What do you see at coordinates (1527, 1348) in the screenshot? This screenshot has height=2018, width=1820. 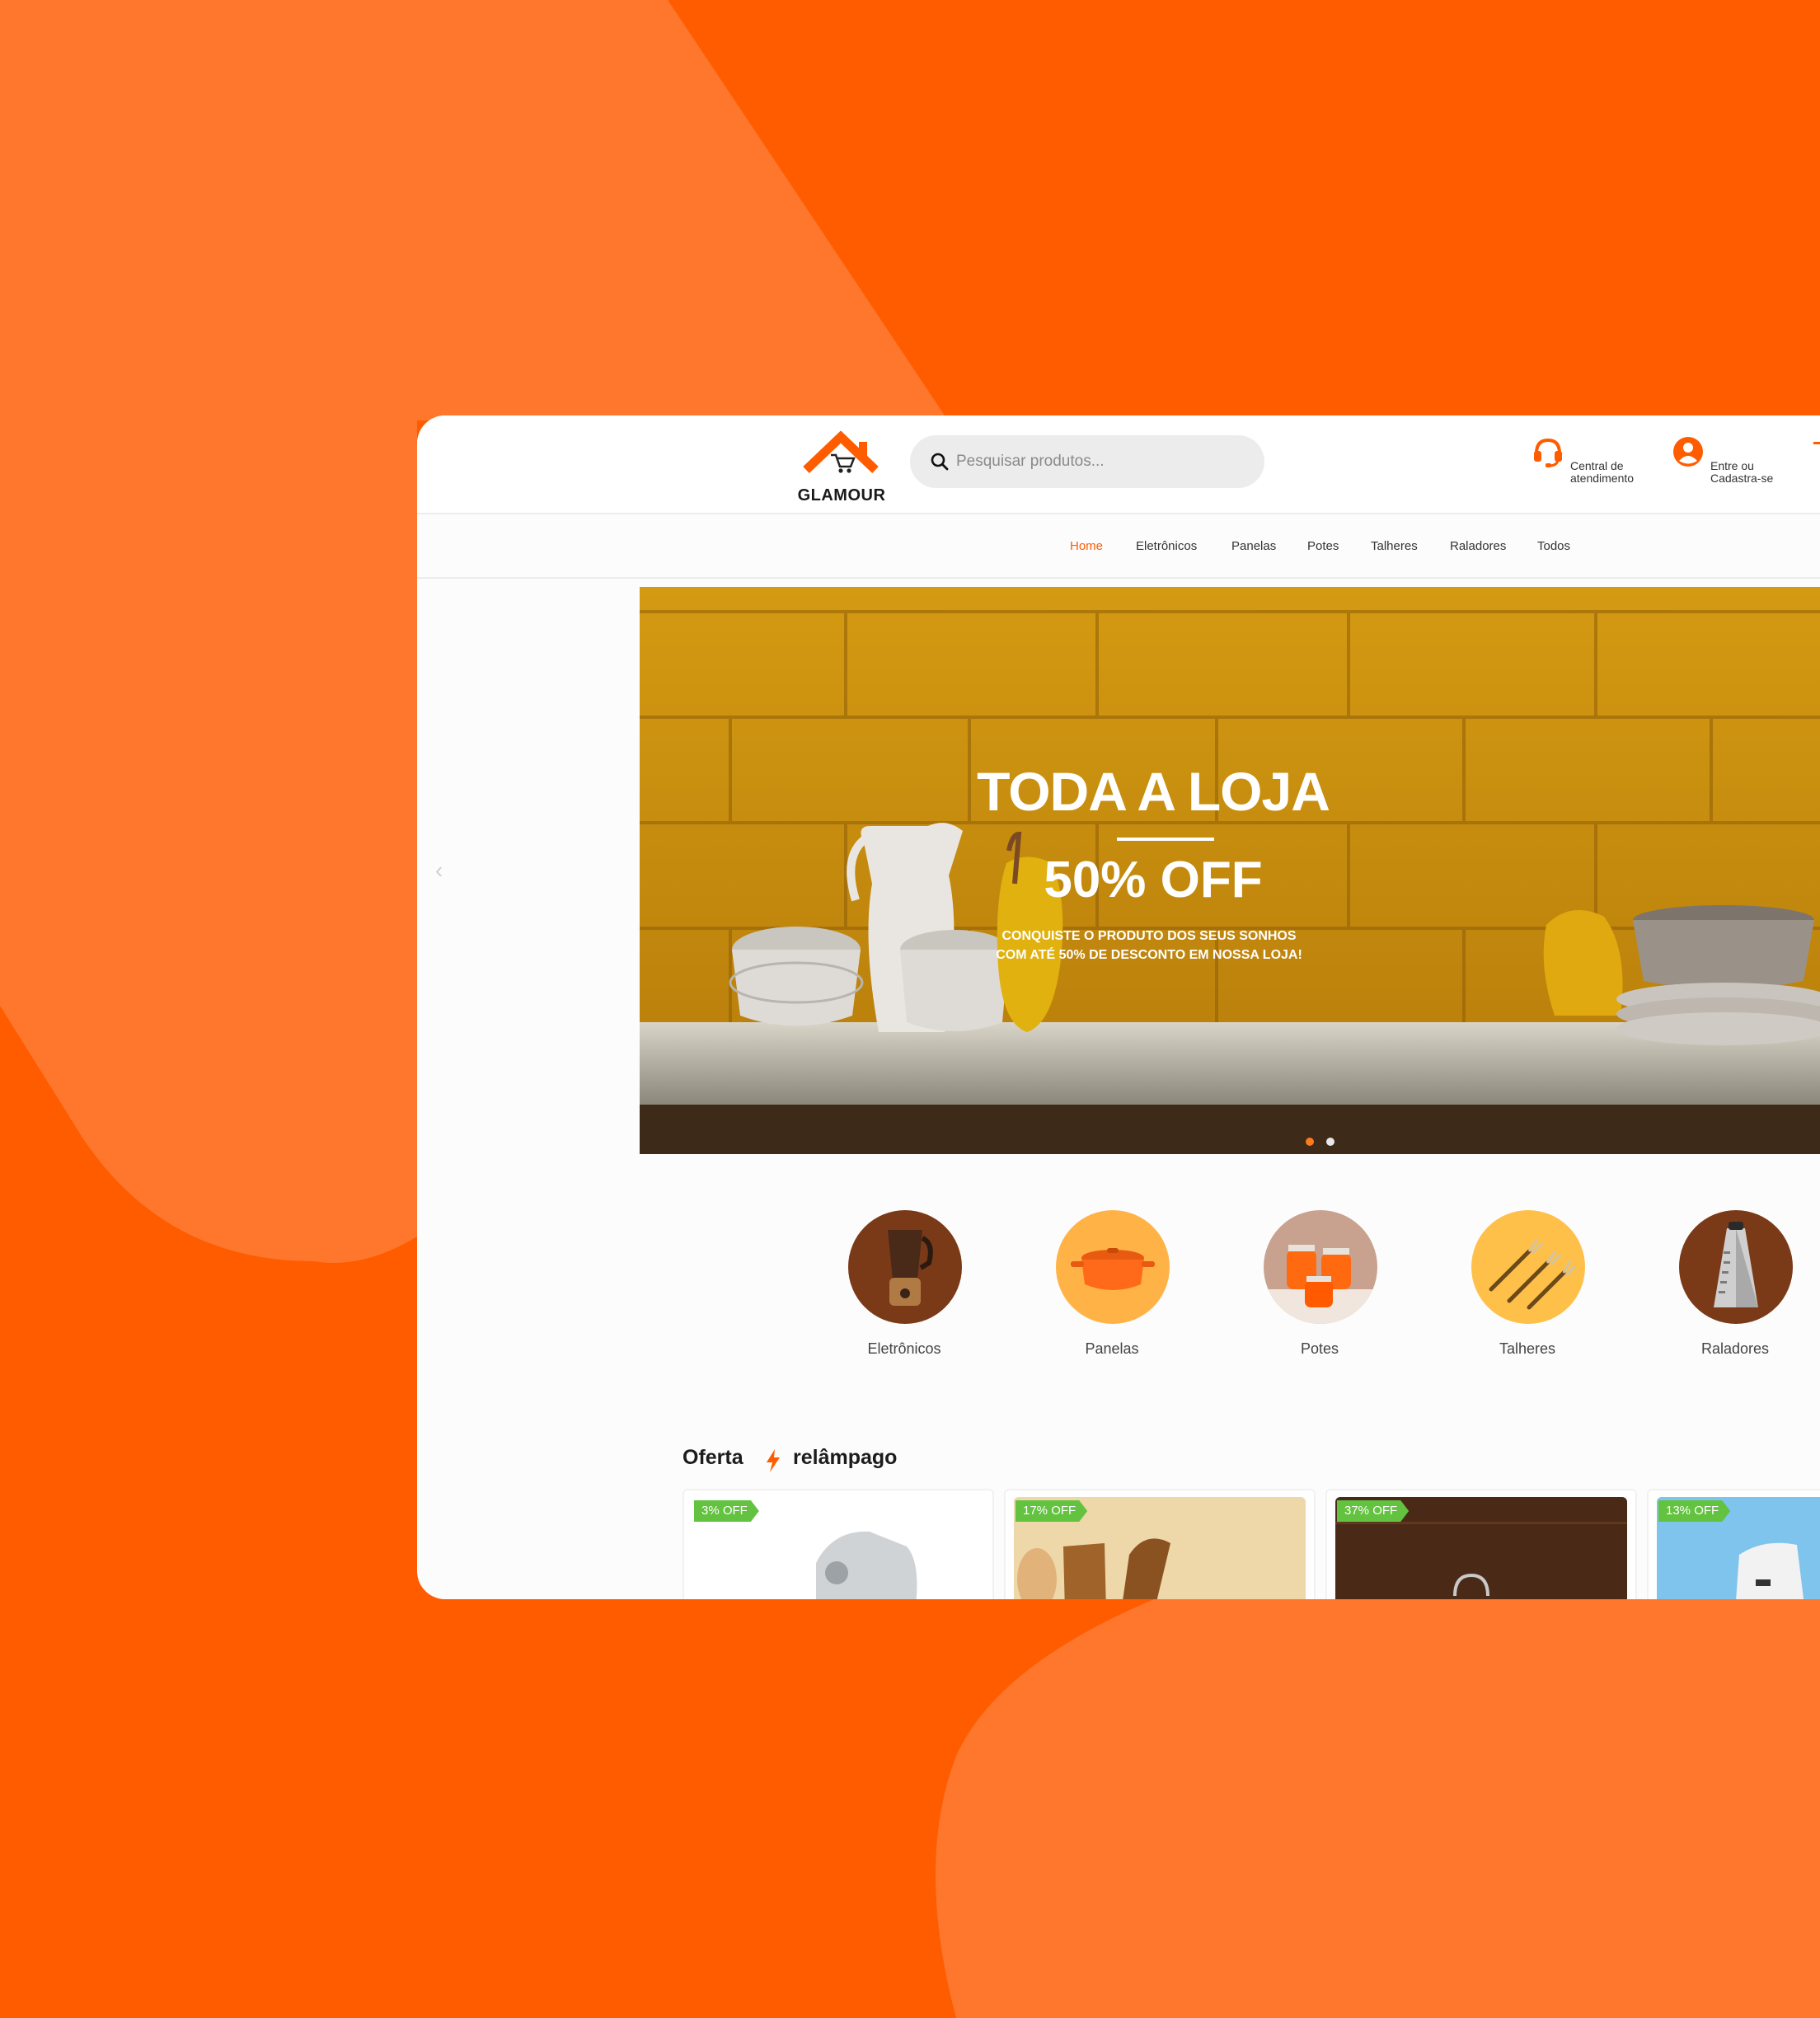 I see `category-label: Talheres` at bounding box center [1527, 1348].